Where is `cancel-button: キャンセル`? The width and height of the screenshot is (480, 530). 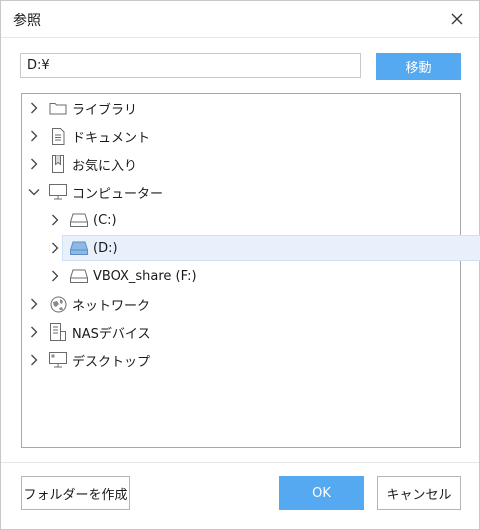
cancel-button: キャンセル is located at coordinates (419, 493).